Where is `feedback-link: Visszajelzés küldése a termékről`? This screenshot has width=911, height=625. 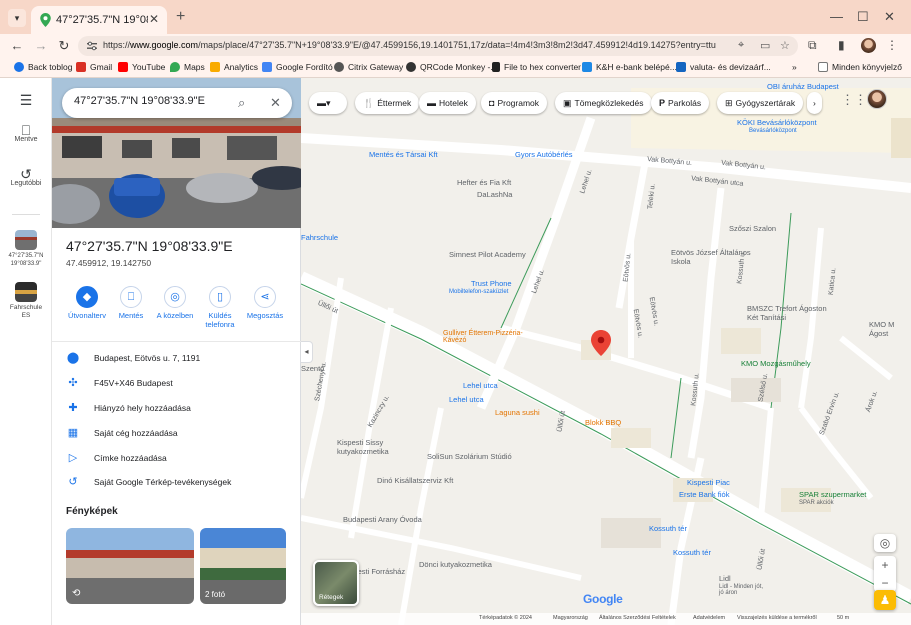 feedback-link: Visszajelzés küldése a termékről is located at coordinates (777, 618).